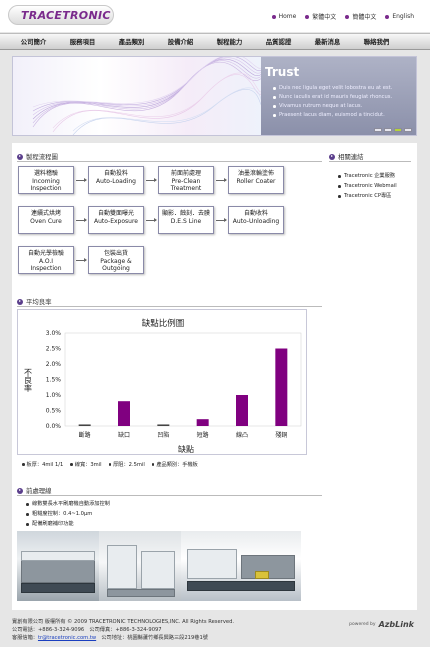 The height and width of the screenshot is (647, 430). What do you see at coordinates (34, 301) in the screenshot?
I see `yield-section-title: 平均良率` at bounding box center [34, 301].